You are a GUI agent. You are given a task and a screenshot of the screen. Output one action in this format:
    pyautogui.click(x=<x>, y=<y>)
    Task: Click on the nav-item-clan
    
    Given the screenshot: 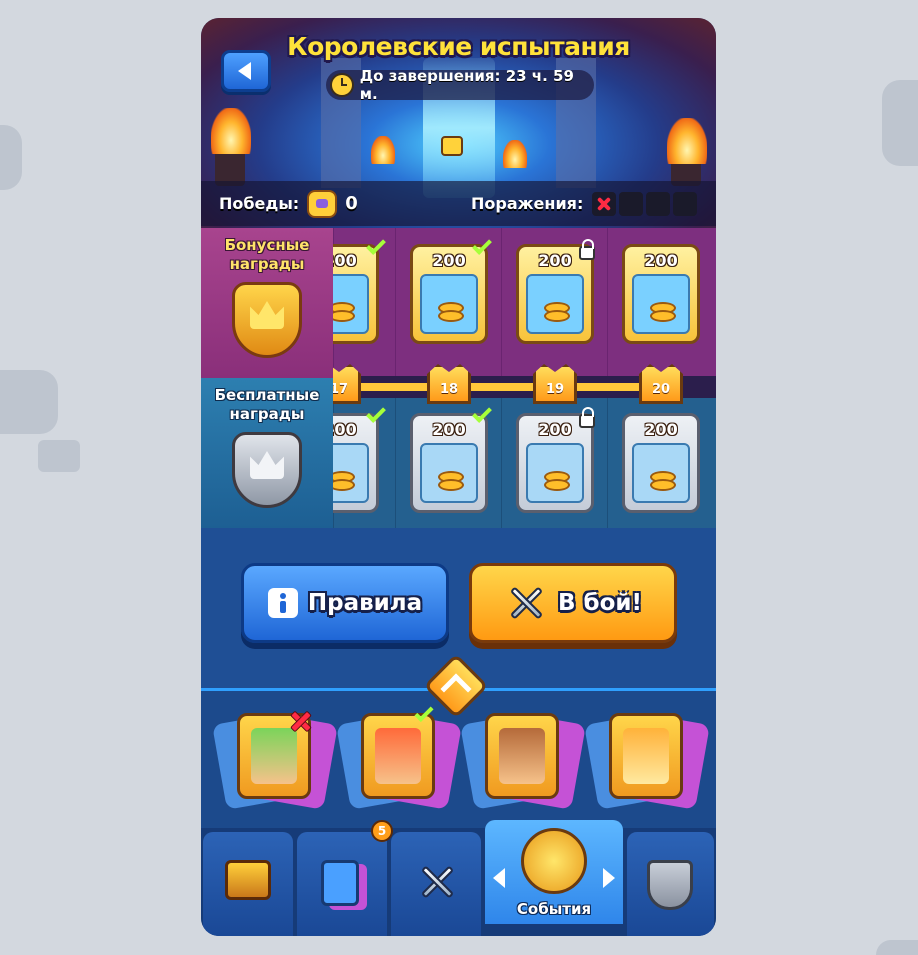 What is the action you would take?
    pyautogui.click(x=670, y=884)
    